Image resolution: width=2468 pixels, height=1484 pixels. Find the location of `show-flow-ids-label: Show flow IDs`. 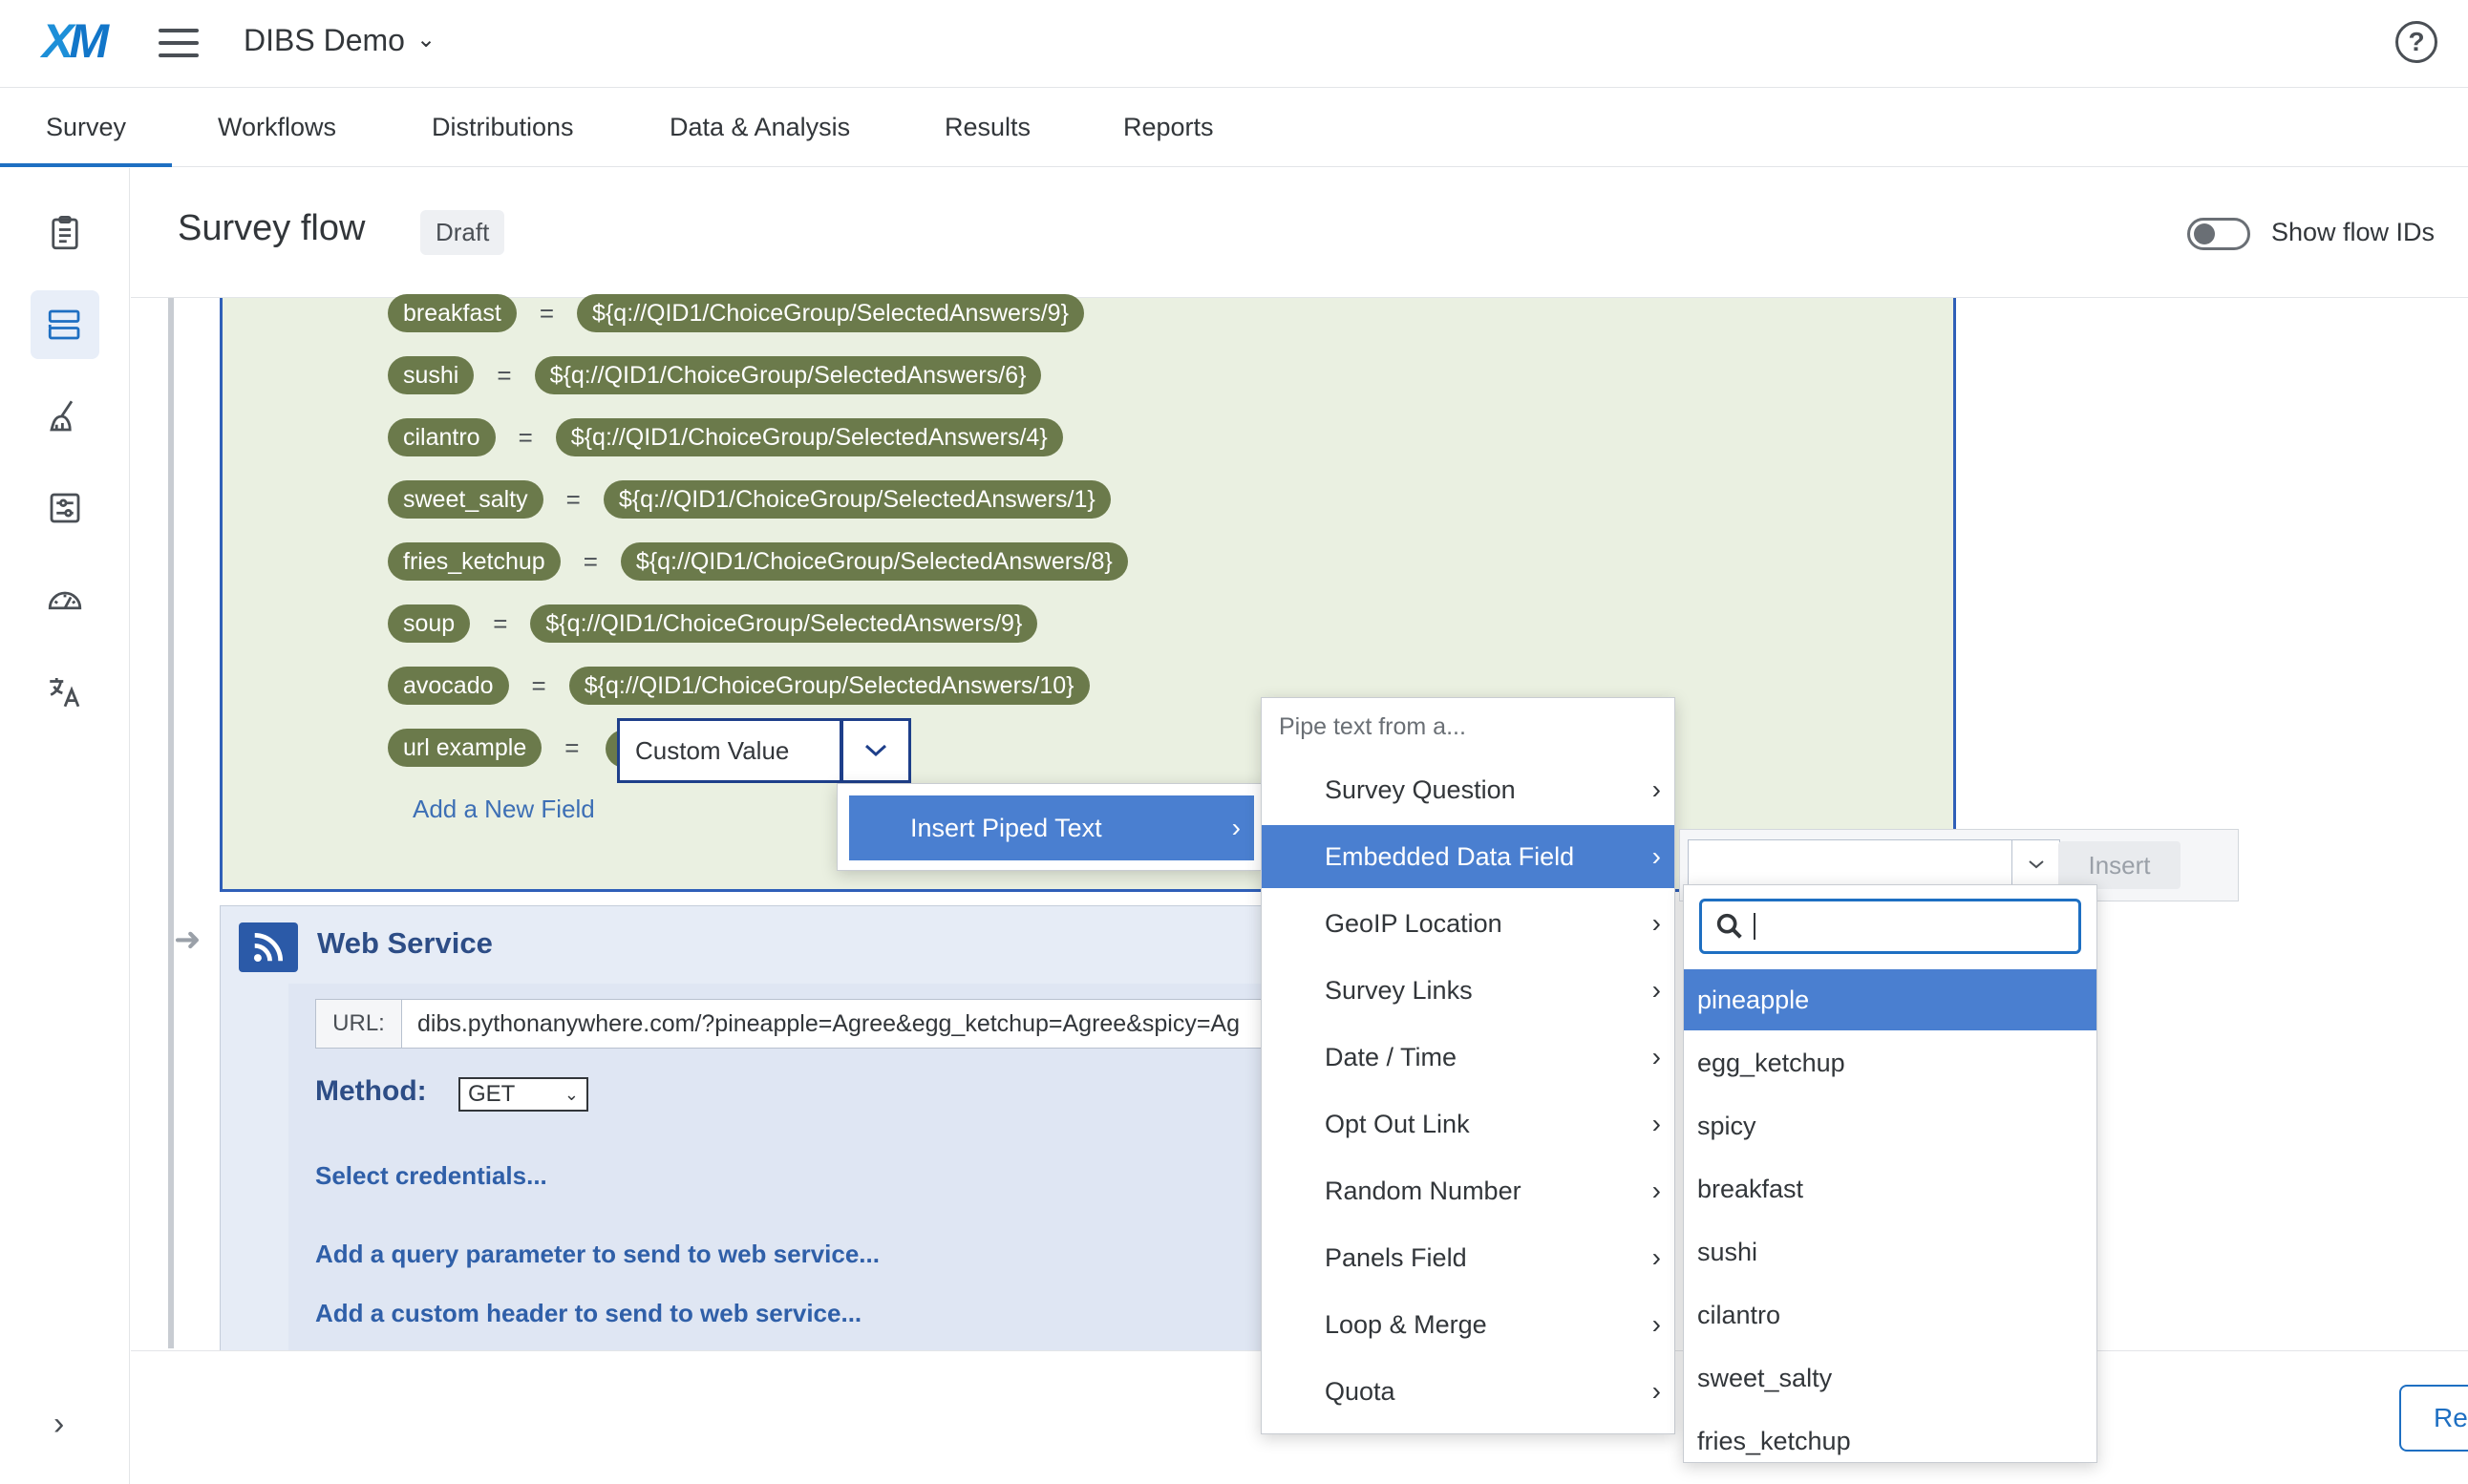

show-flow-ids-label: Show flow IDs is located at coordinates (2354, 232).